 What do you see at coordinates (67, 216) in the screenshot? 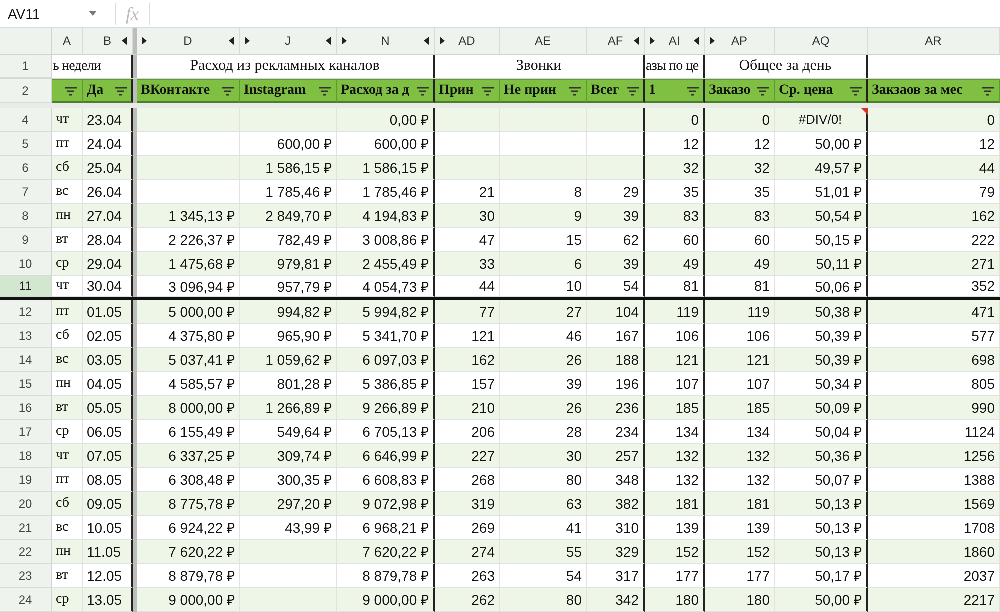
I see `weekday-cell: пн` at bounding box center [67, 216].